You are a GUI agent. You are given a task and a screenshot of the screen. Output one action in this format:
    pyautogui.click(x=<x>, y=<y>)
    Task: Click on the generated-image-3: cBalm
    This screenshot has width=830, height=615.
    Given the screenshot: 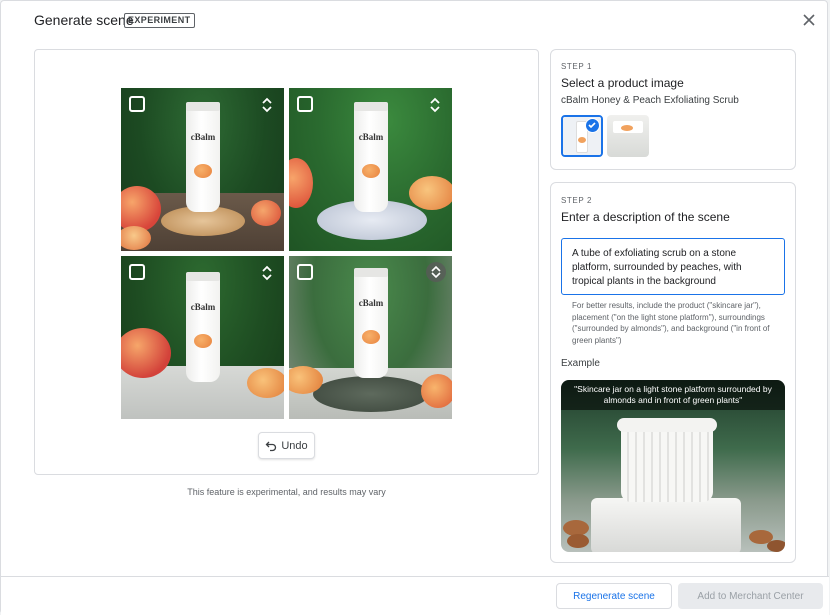 What is the action you would take?
    pyautogui.click(x=202, y=337)
    